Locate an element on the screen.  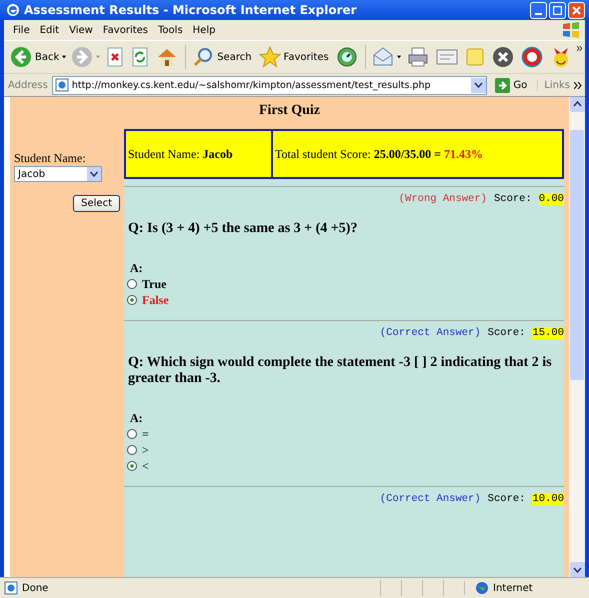
minimize-icon is located at coordinates (538, 13).